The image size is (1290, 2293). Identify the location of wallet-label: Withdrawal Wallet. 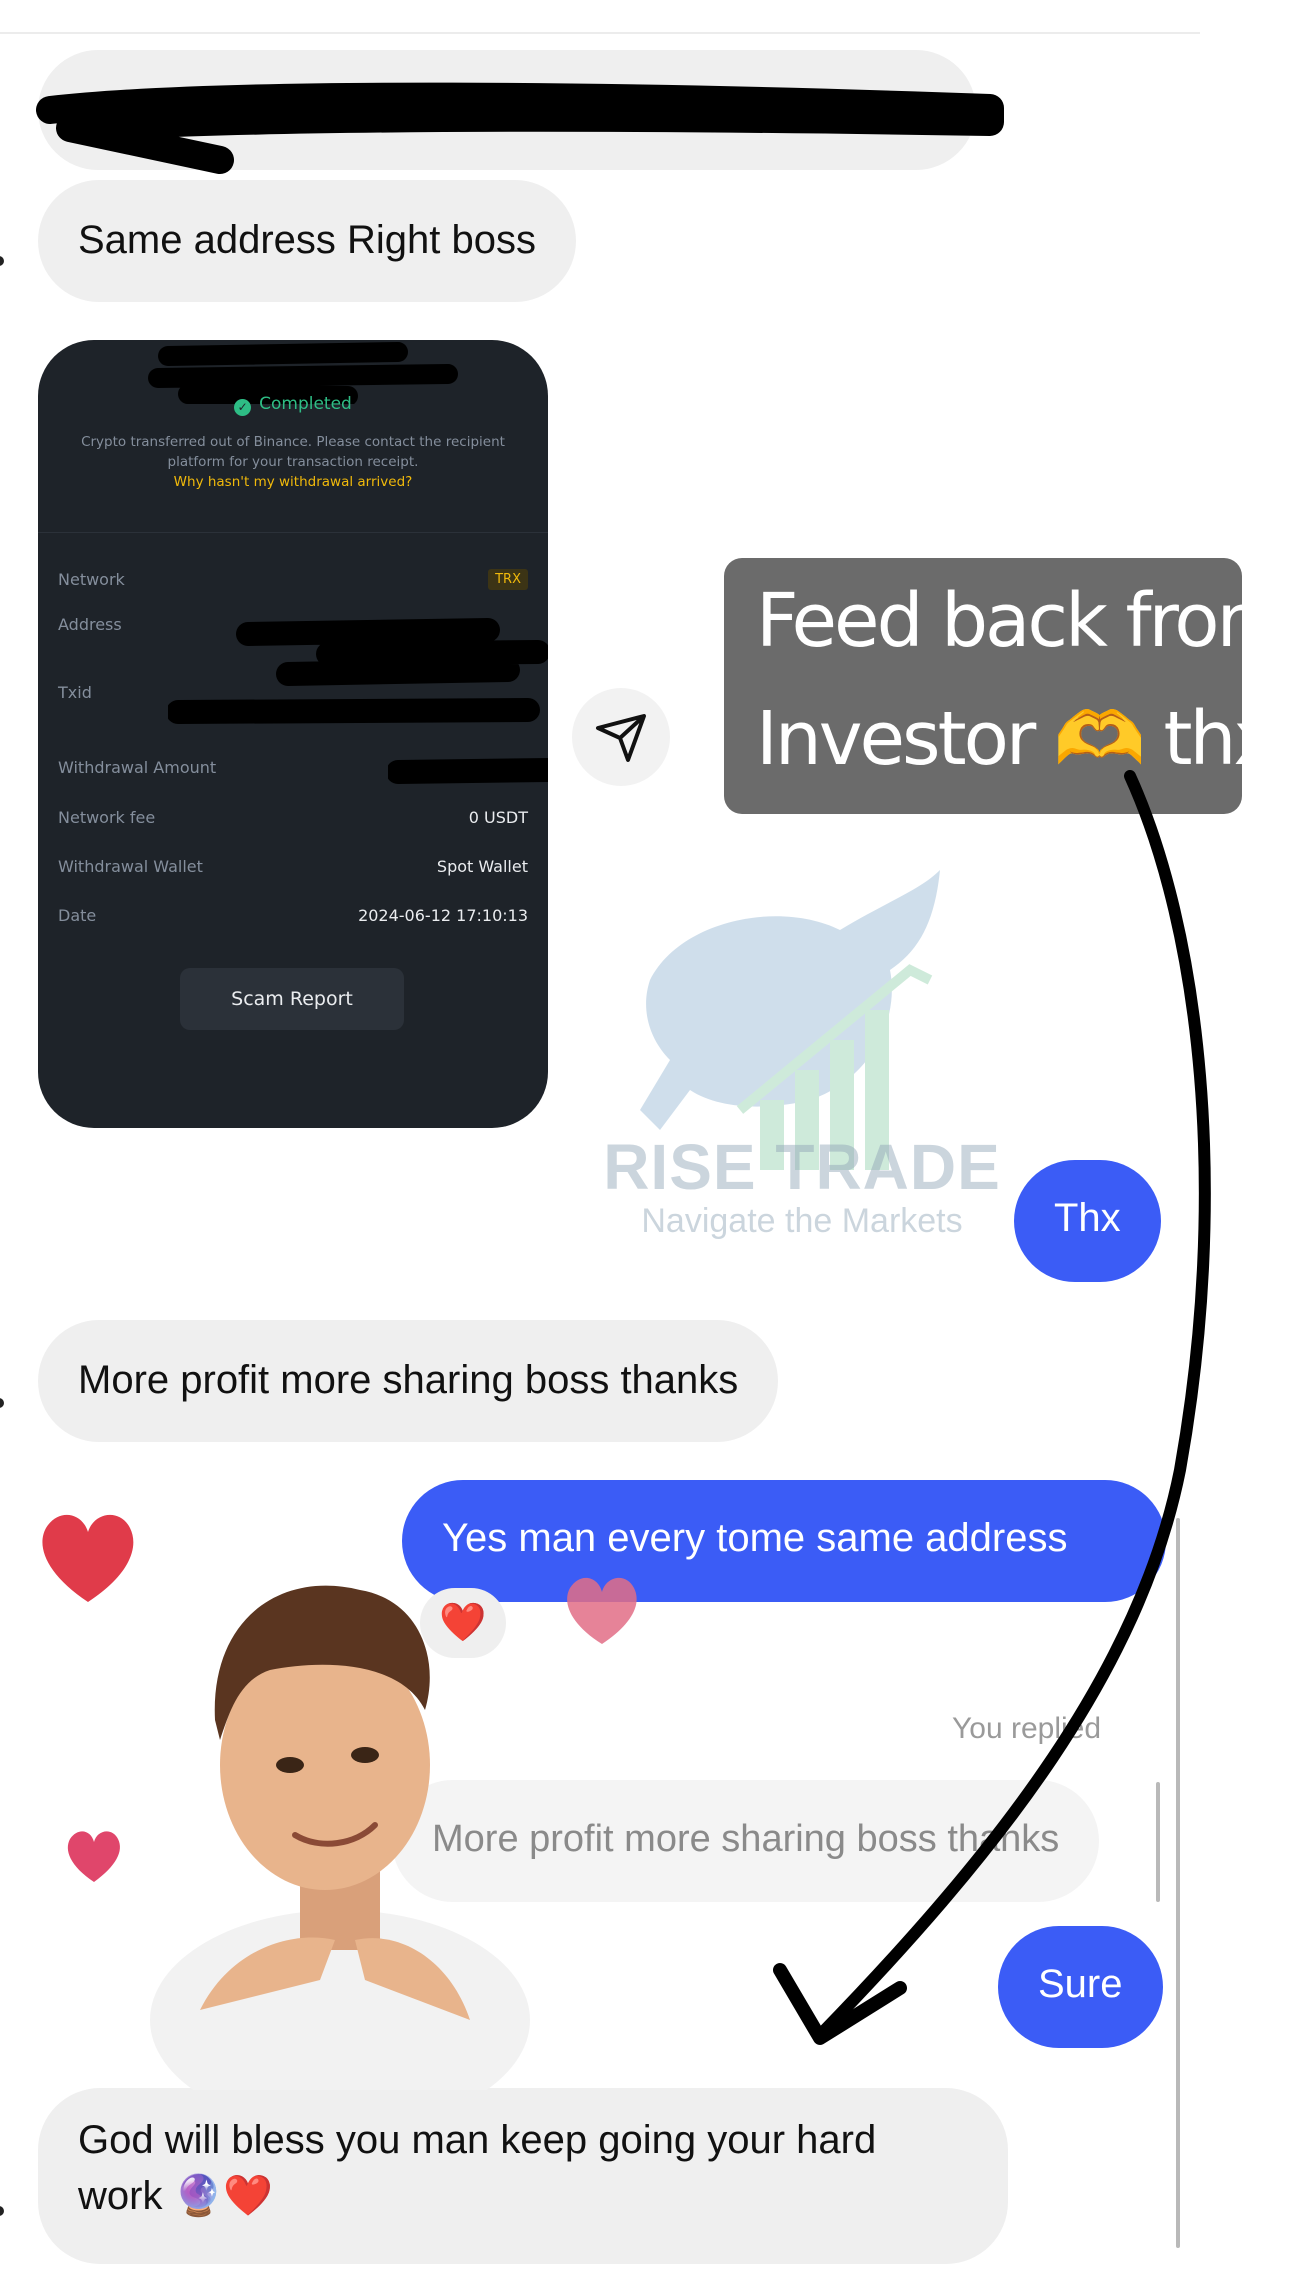
(130, 866).